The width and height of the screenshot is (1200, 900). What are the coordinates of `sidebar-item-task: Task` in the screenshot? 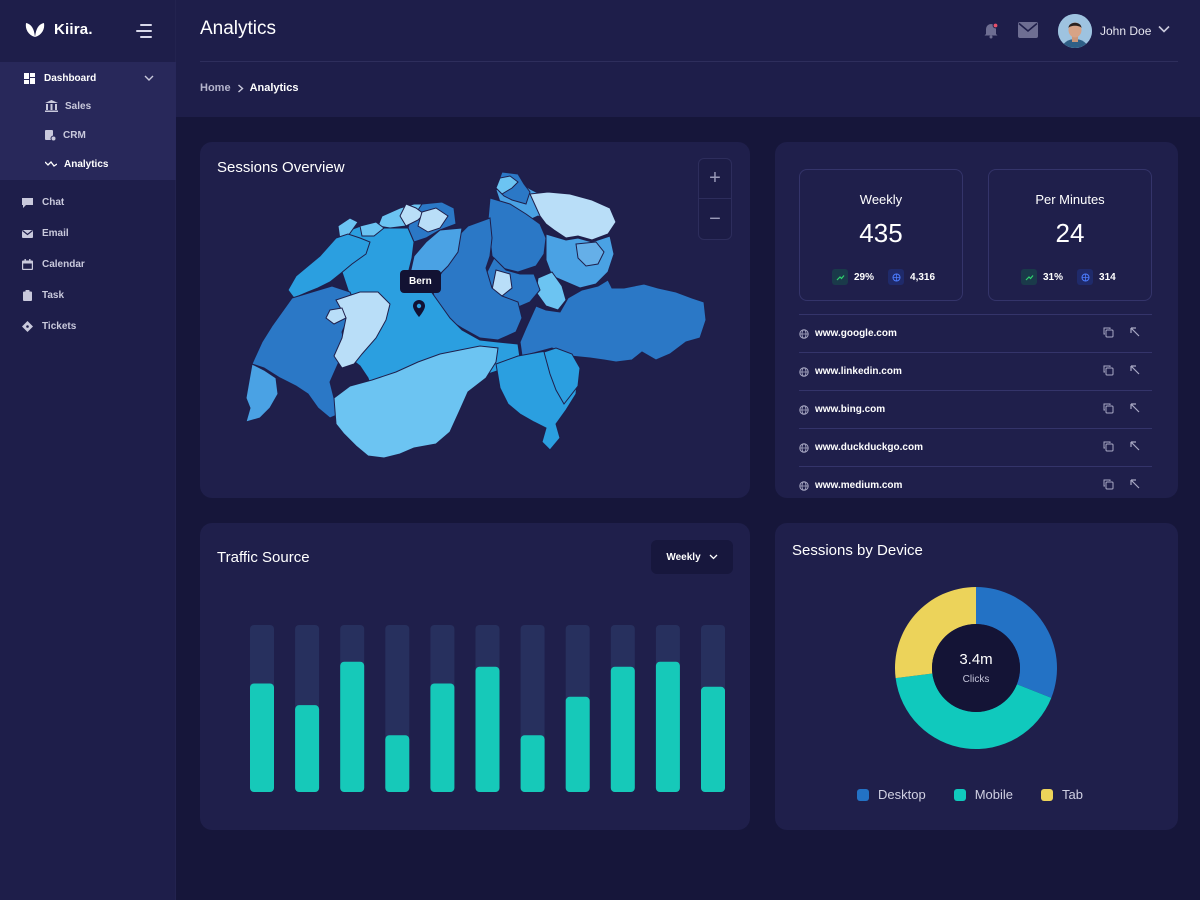 It's located at (43, 295).